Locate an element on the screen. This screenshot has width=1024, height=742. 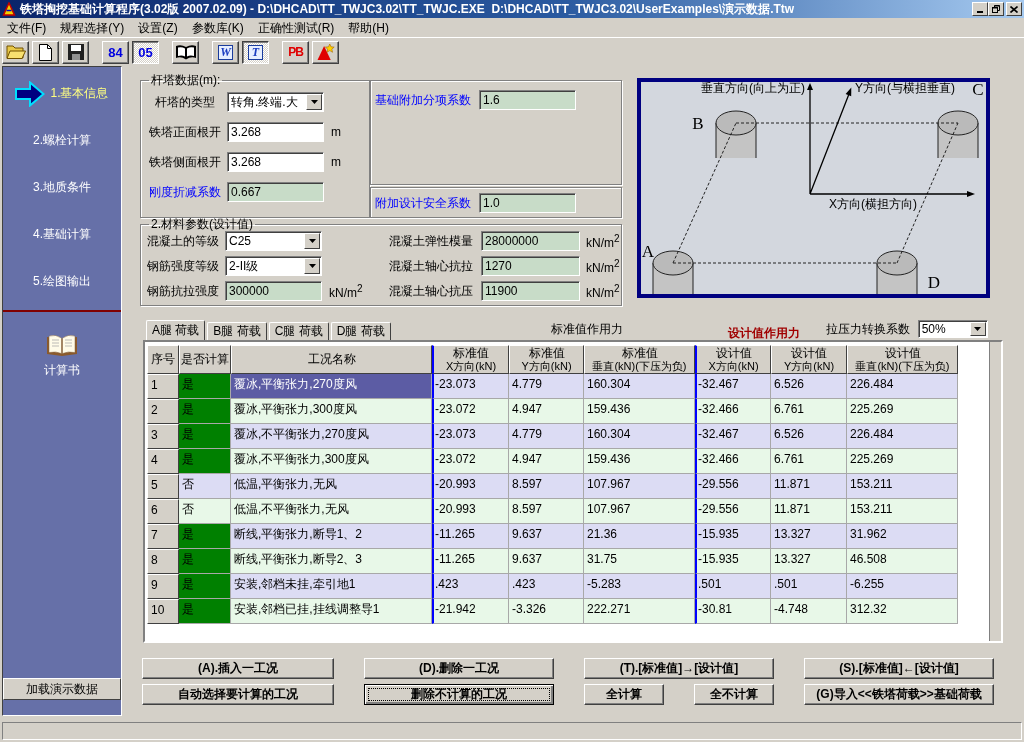
table-cell: 6.526 is located at coordinates (809, 436).